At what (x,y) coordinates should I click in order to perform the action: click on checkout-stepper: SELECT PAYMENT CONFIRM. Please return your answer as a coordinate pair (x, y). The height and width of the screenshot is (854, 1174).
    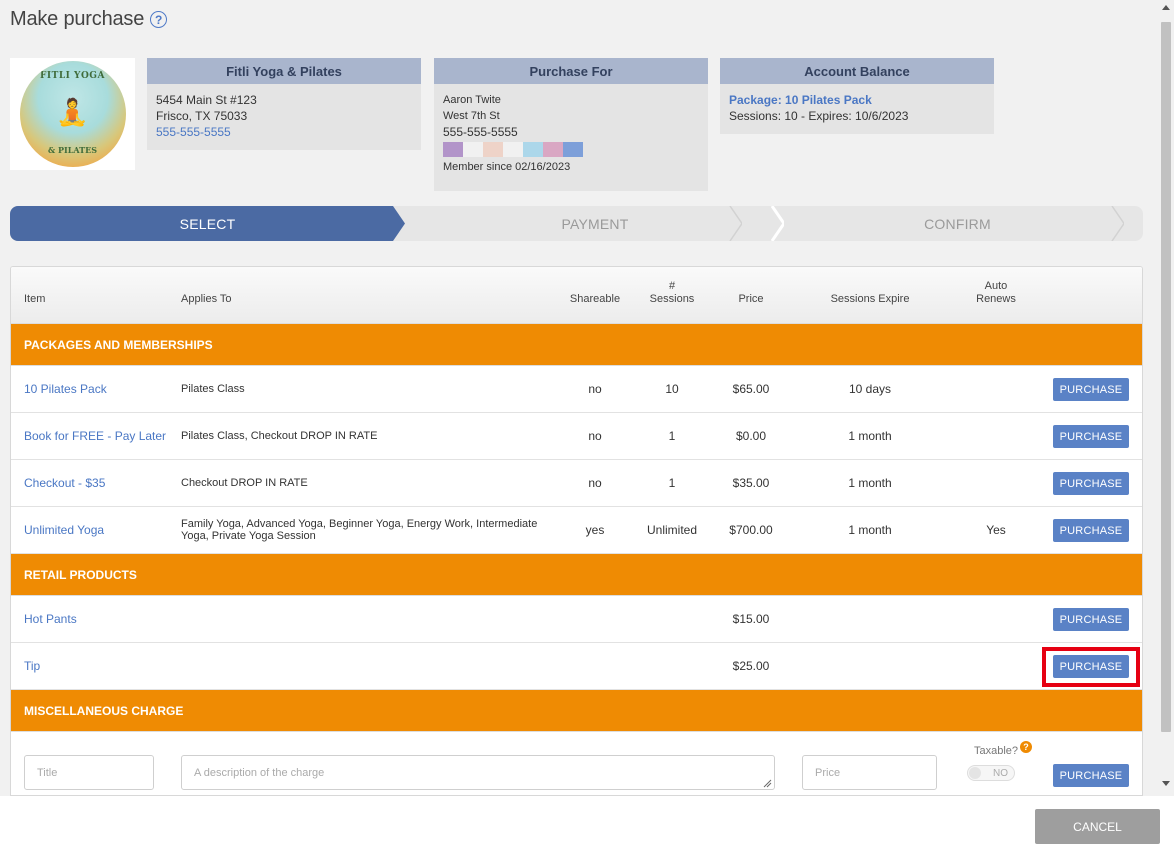
    Looking at the image, I should click on (576, 223).